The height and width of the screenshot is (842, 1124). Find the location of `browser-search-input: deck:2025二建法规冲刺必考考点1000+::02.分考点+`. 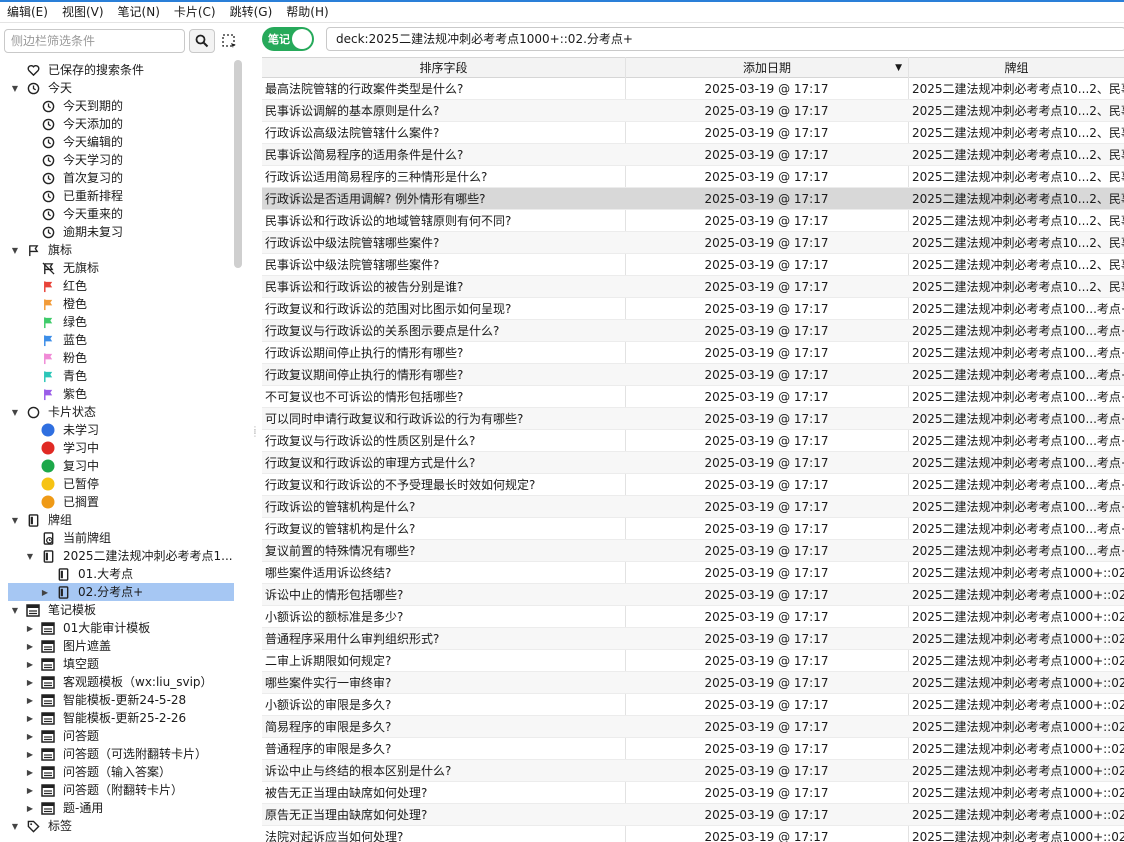

browser-search-input: deck:2025二建法规冲刺必考考点1000+::02.分考点+ is located at coordinates (725, 39).